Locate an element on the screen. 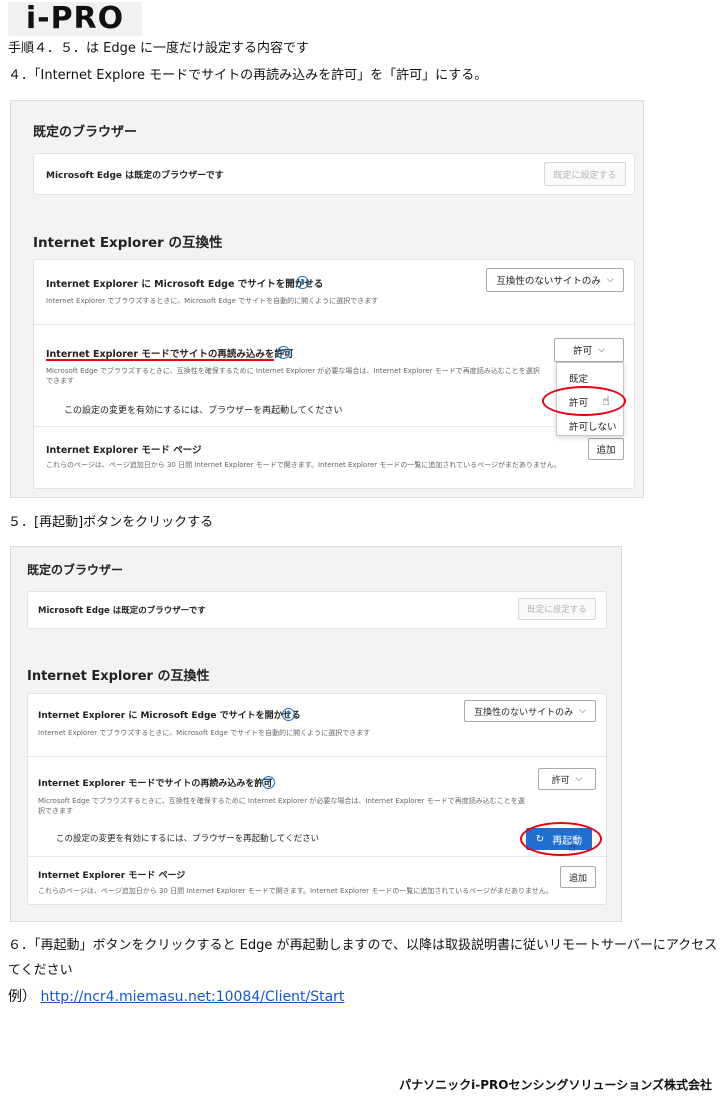  intro-text: 手順４．５．は Edge に一度だけ設定する内容です is located at coordinates (158, 48).